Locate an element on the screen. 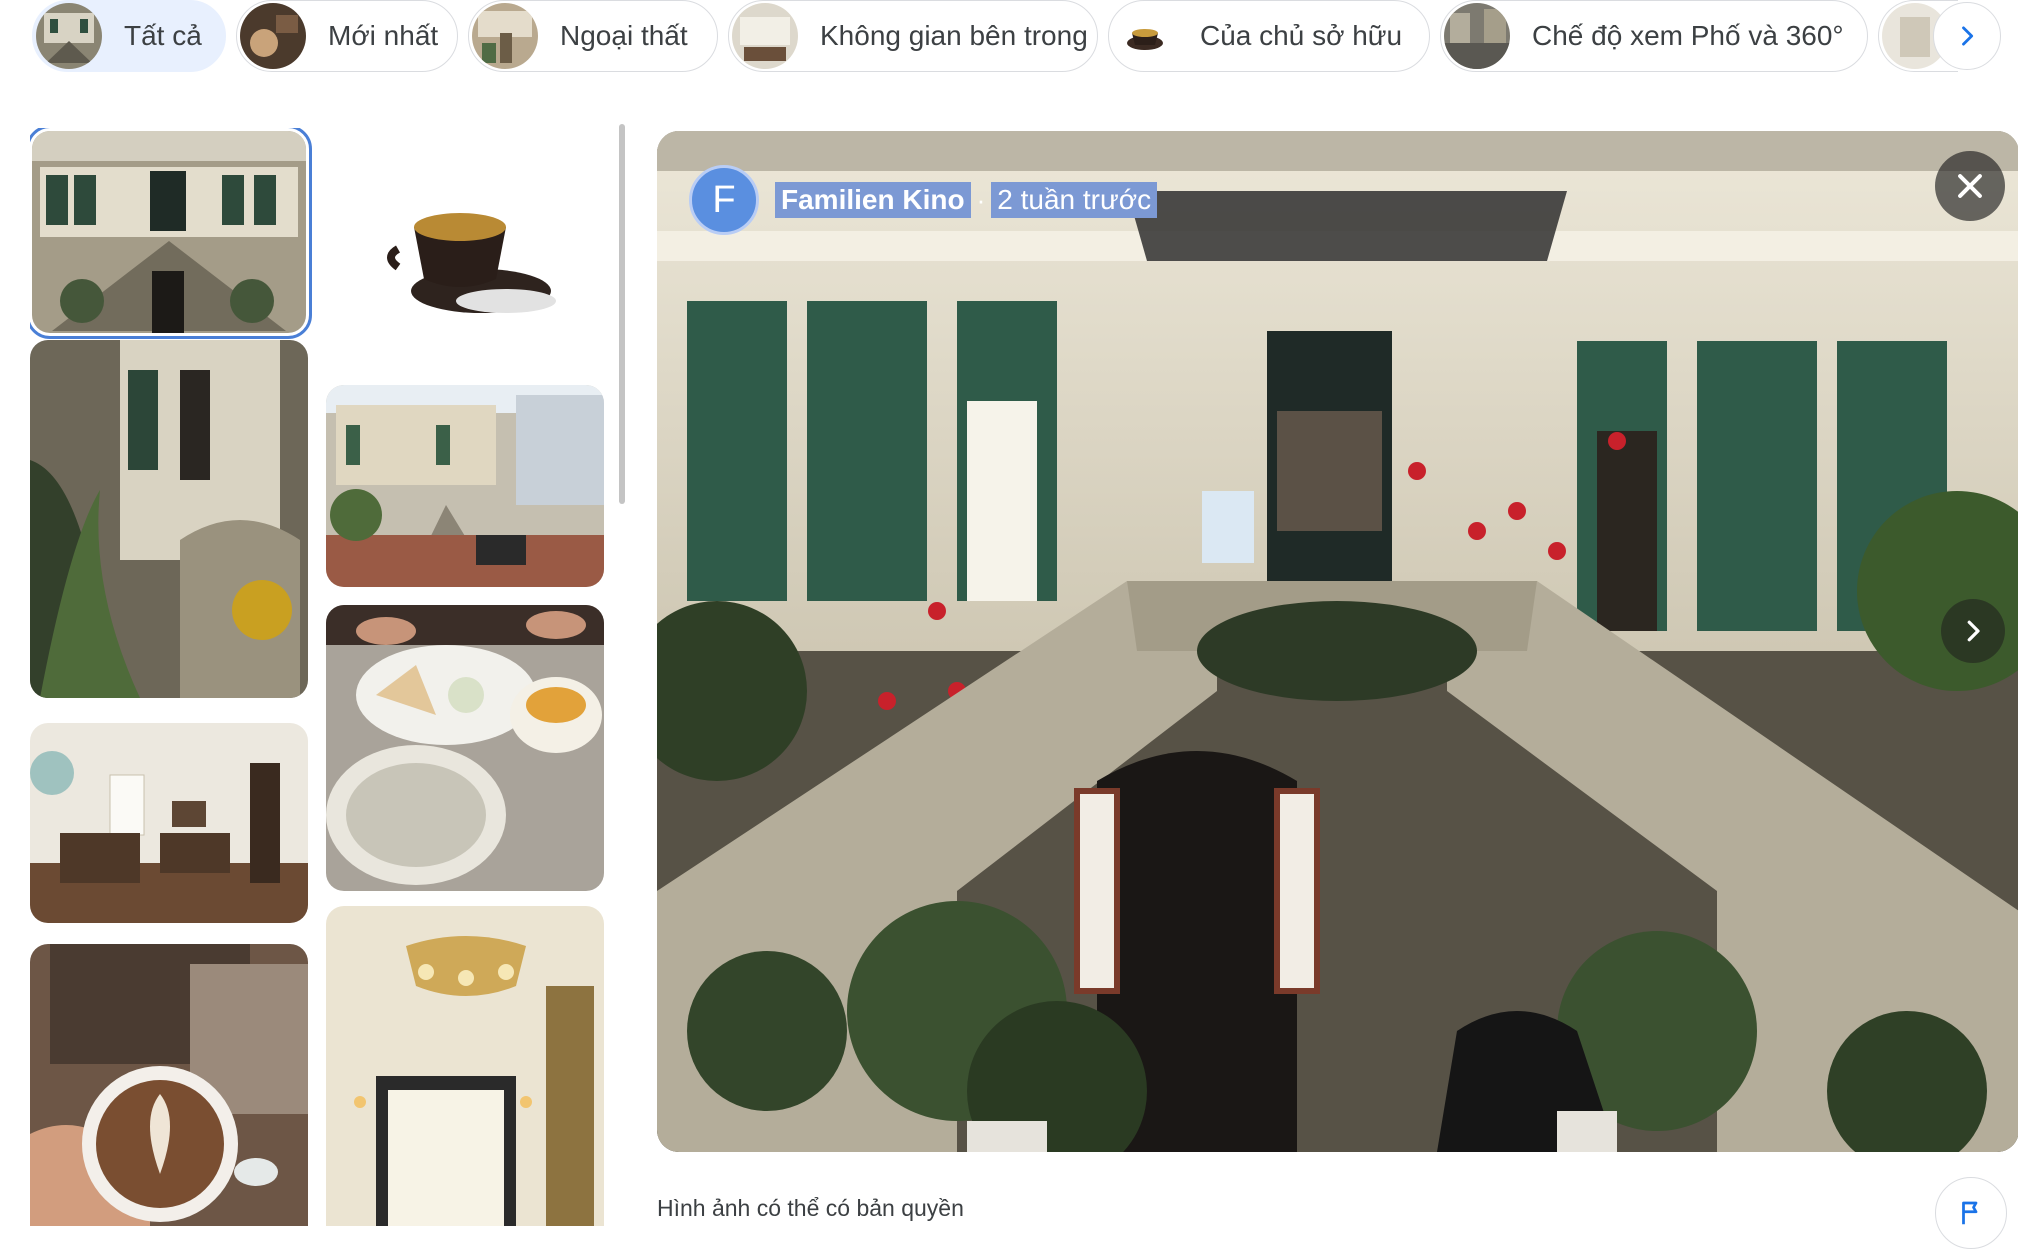 The height and width of the screenshot is (1249, 2018). photo-thumb-stairs is located at coordinates (169, 519).